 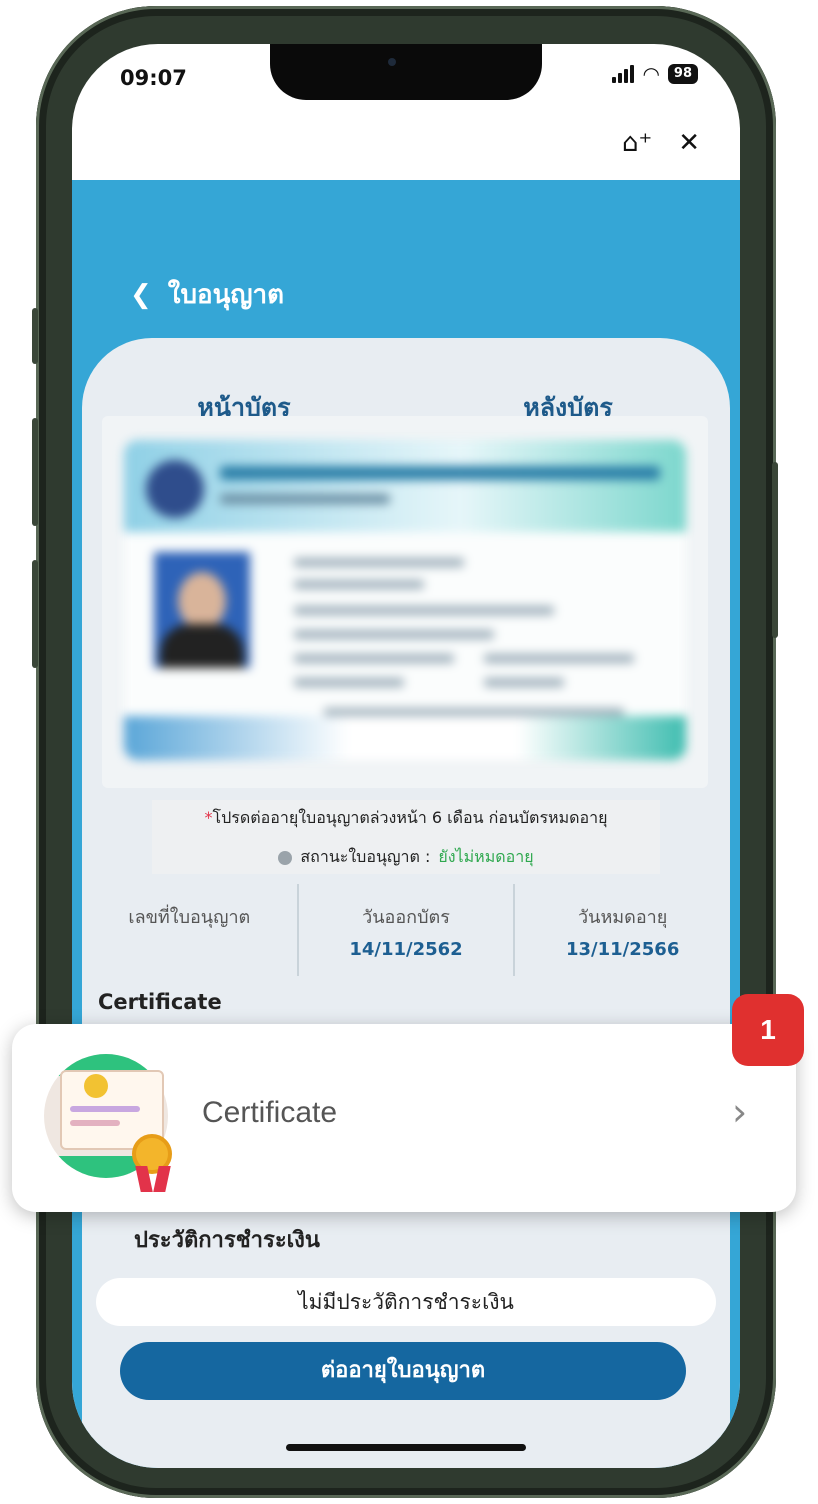 I want to click on notch, so click(x=406, y=72).